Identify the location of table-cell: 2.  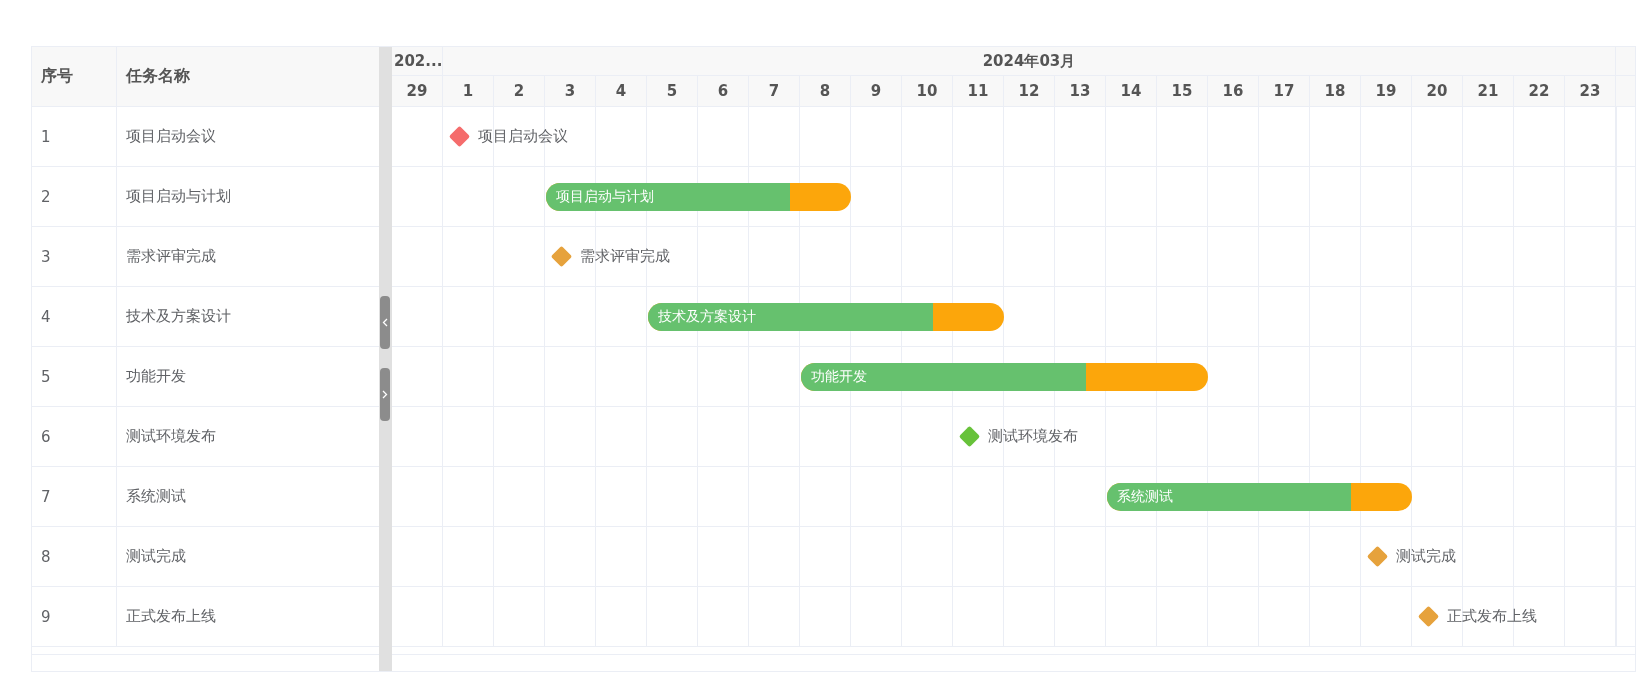
(74, 196).